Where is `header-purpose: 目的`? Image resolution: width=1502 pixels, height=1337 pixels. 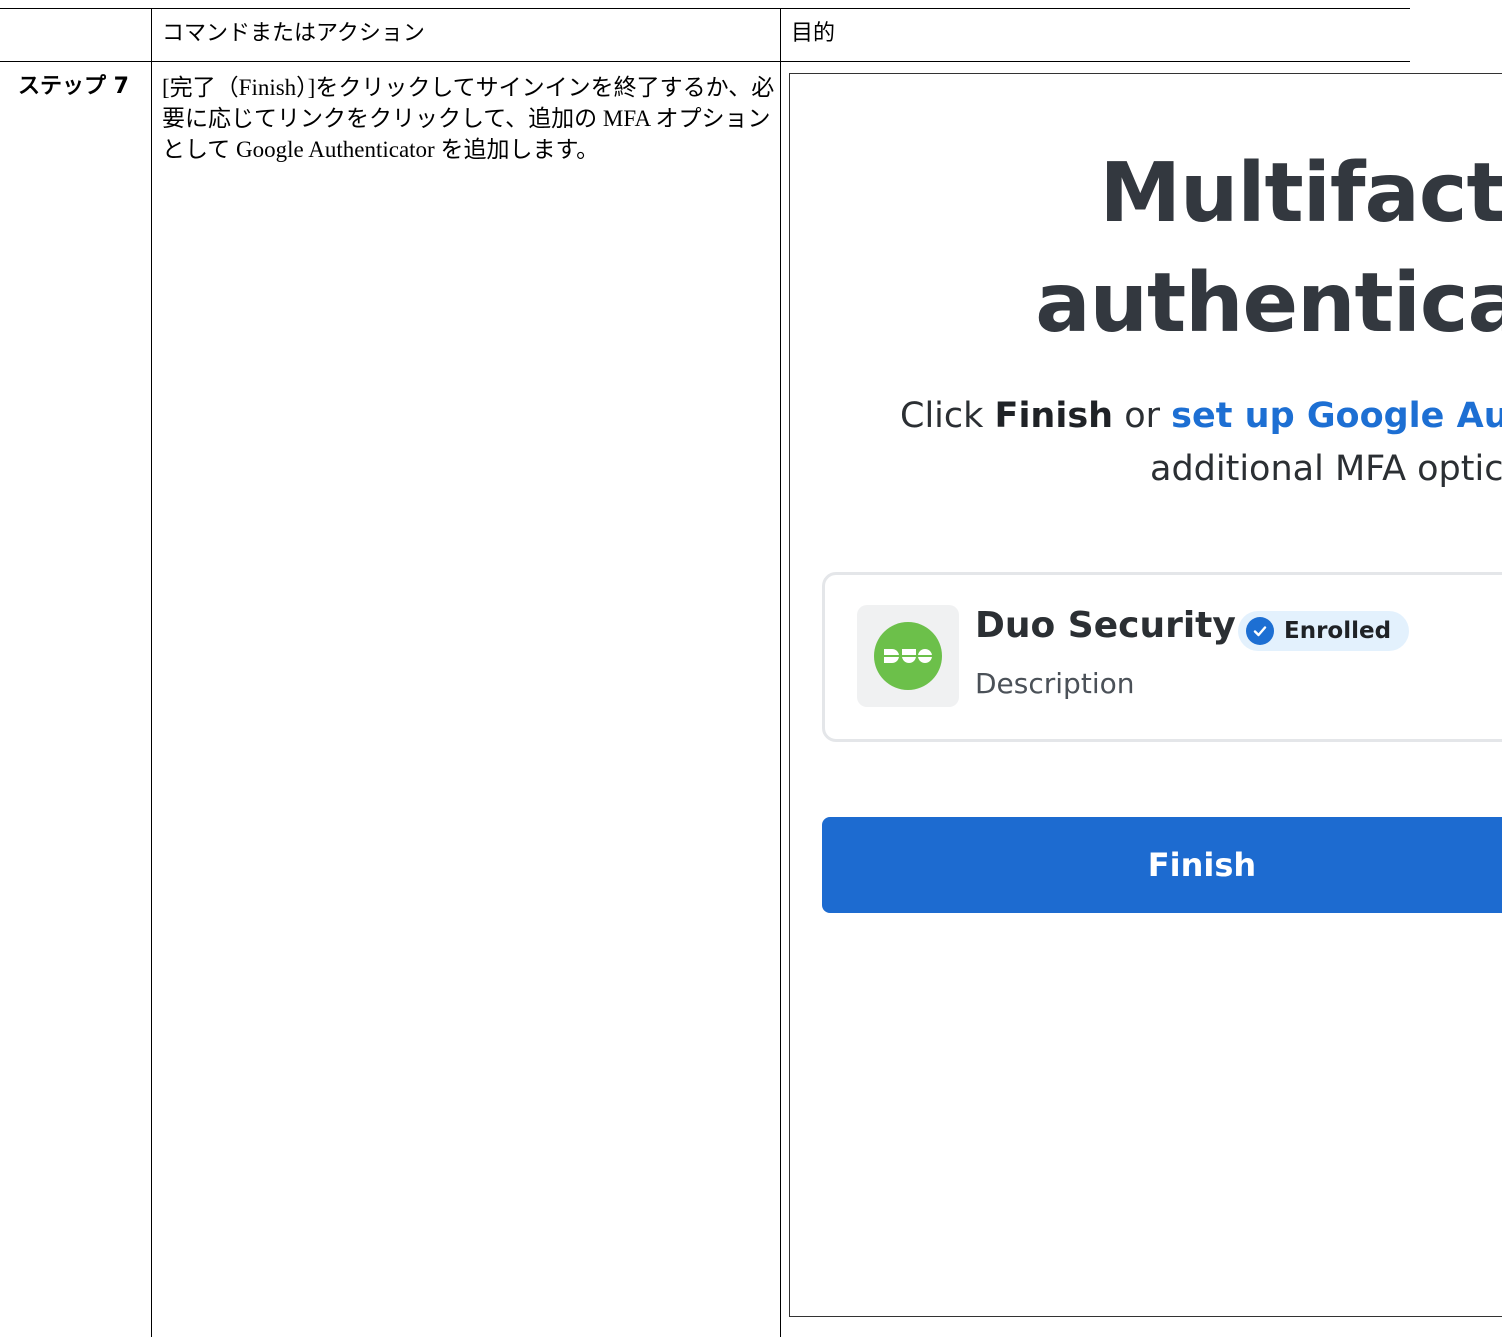
header-purpose: 目的 is located at coordinates (813, 33).